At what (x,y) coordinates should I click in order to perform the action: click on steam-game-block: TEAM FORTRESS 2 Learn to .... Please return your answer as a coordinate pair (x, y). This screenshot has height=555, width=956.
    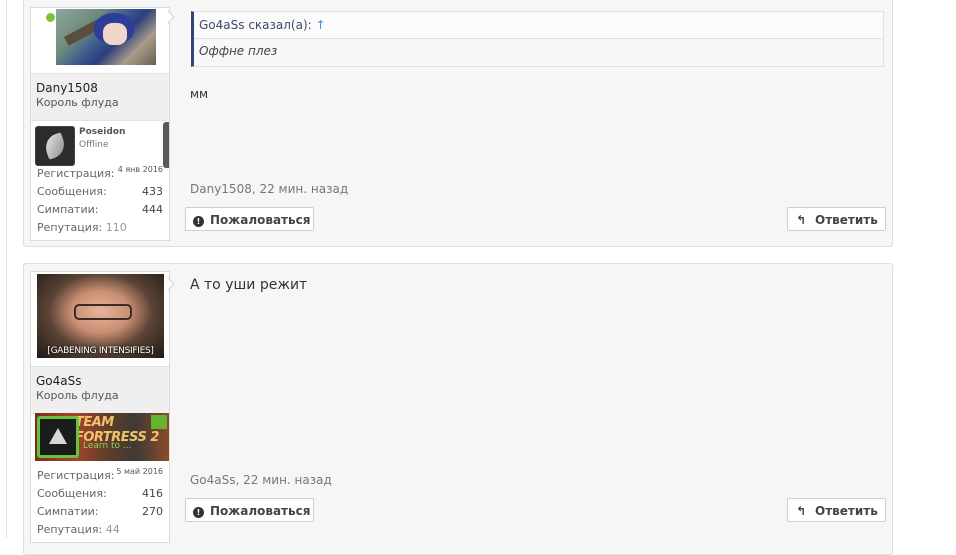
    Looking at the image, I should click on (102, 437).